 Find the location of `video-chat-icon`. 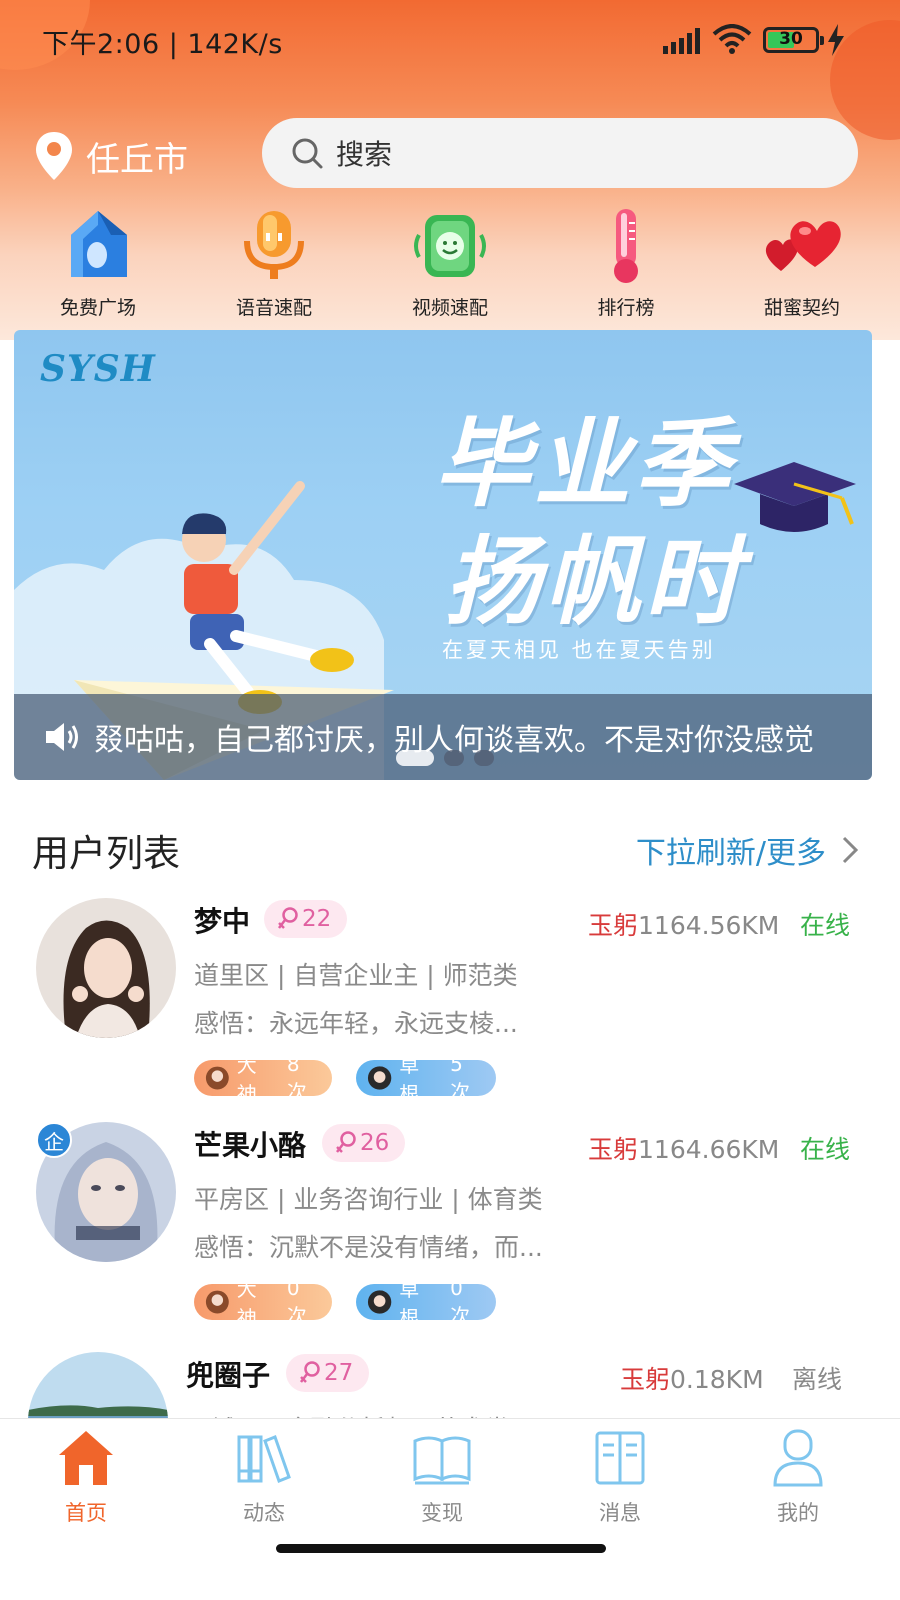

video-chat-icon is located at coordinates (450, 246).